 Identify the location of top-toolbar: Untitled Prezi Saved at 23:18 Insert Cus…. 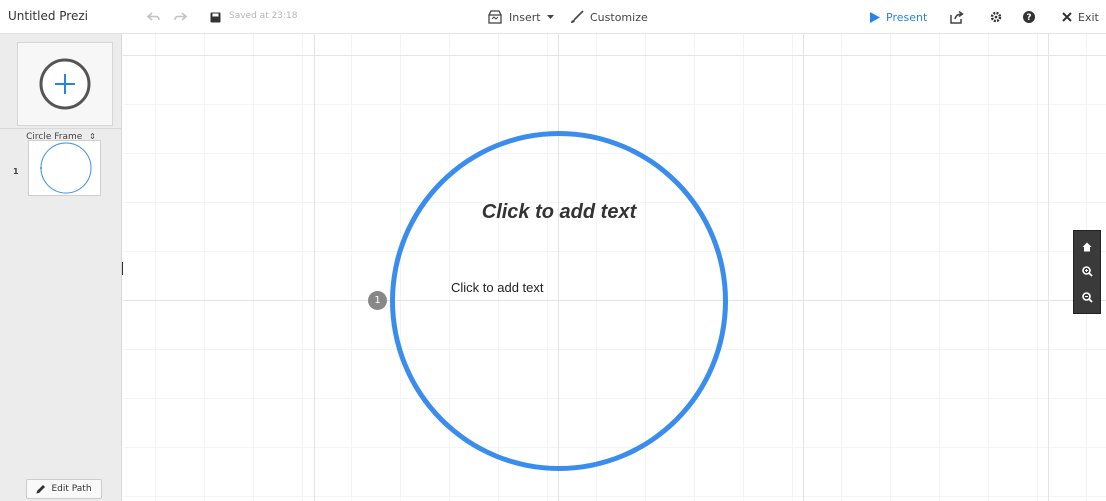
(553, 17).